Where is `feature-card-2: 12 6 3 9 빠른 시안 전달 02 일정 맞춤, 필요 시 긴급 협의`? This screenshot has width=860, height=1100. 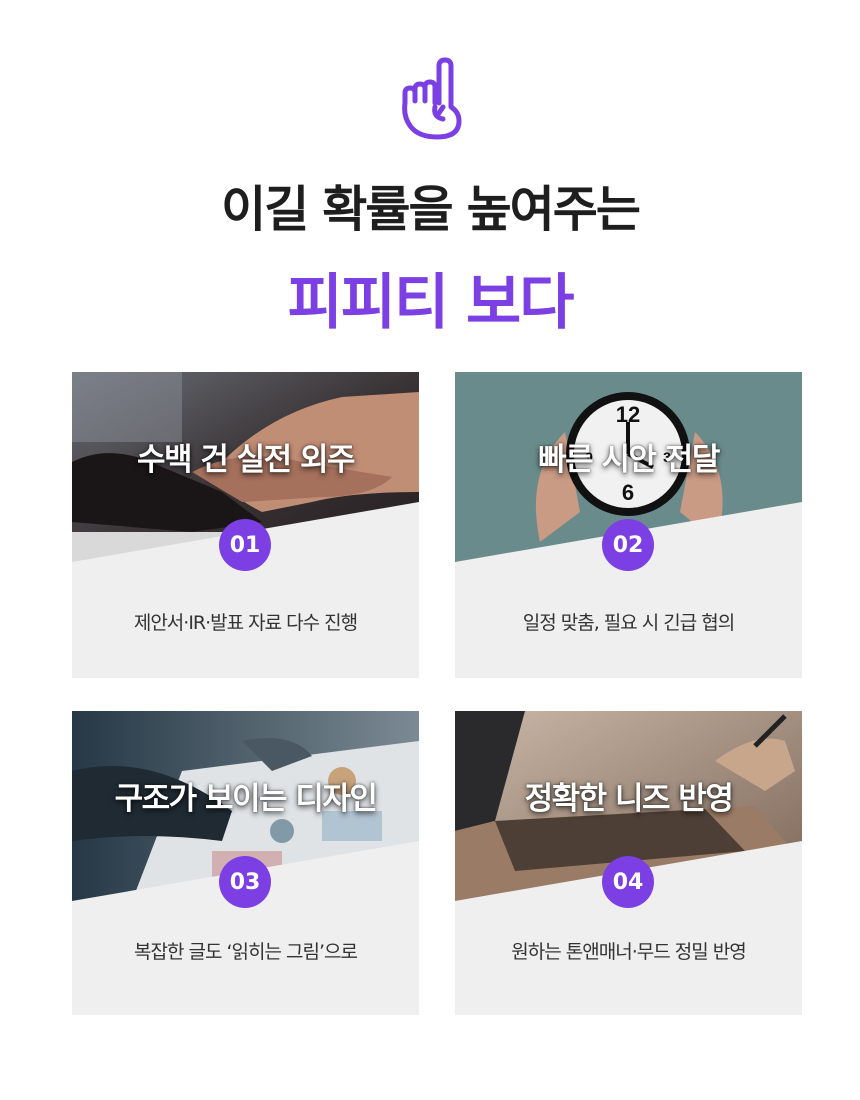 feature-card-2: 12 6 3 9 빠른 시안 전달 02 일정 맞춤, 필요 시 긴급 협의 is located at coordinates (628, 525).